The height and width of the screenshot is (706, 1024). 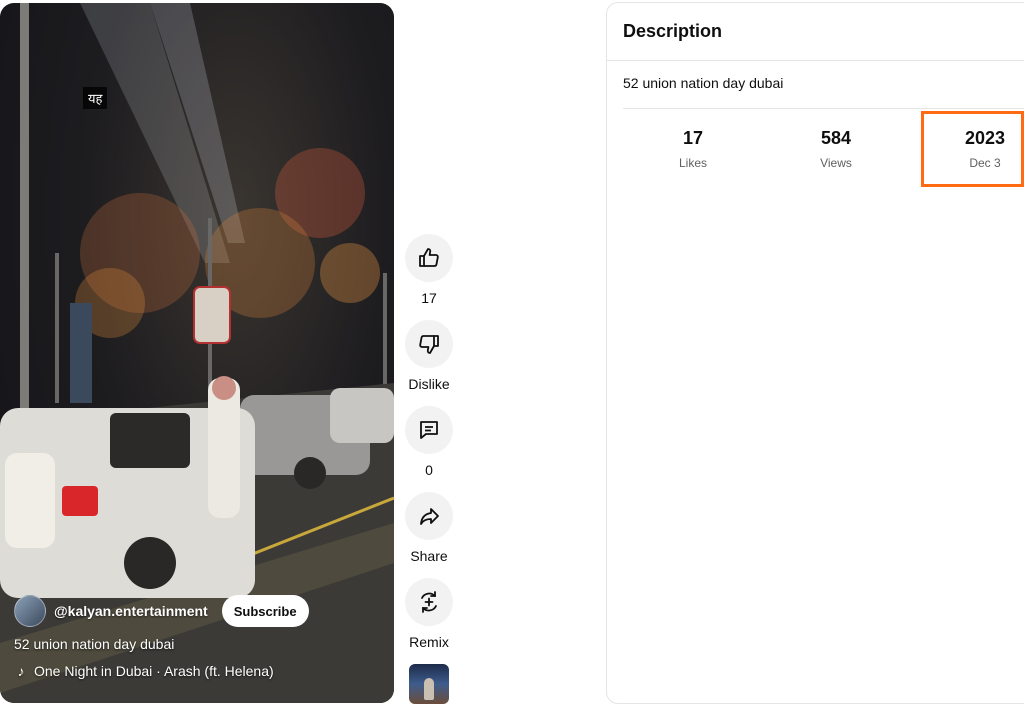 I want to click on thumbnail-figure, so click(x=429, y=689).